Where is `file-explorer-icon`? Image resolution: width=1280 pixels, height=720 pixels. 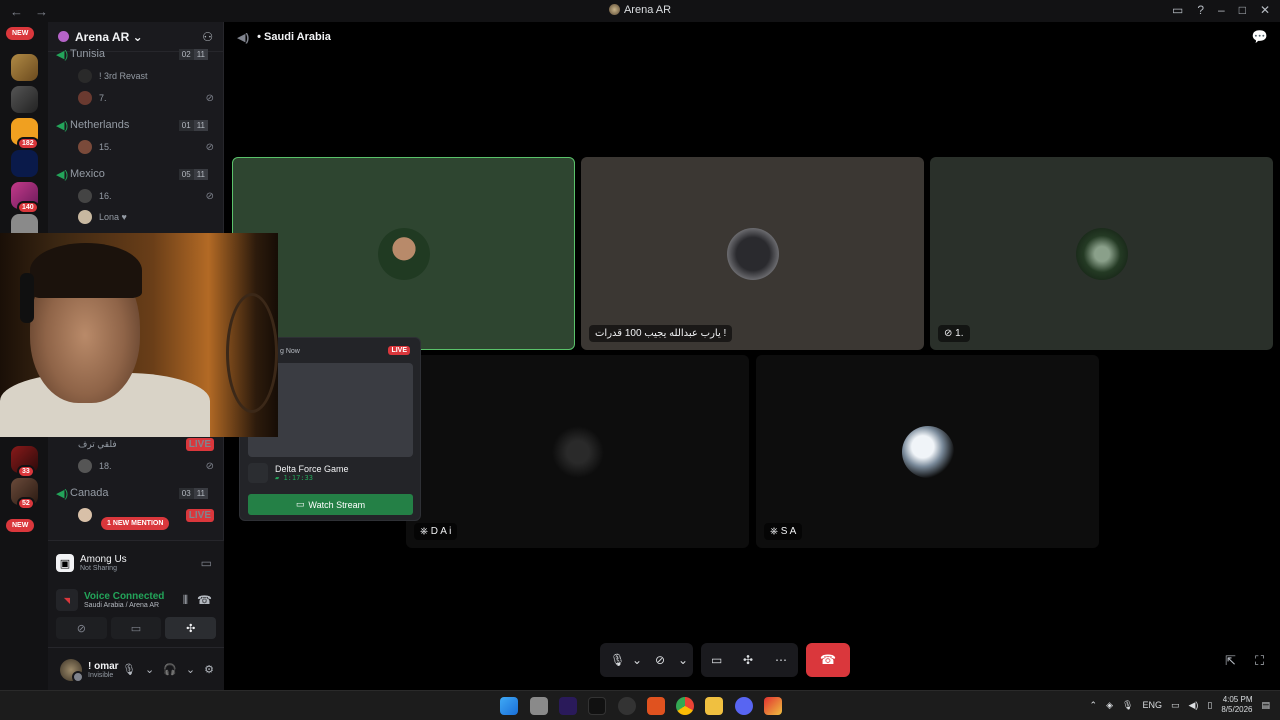
file-explorer-icon is located at coordinates (714, 706).